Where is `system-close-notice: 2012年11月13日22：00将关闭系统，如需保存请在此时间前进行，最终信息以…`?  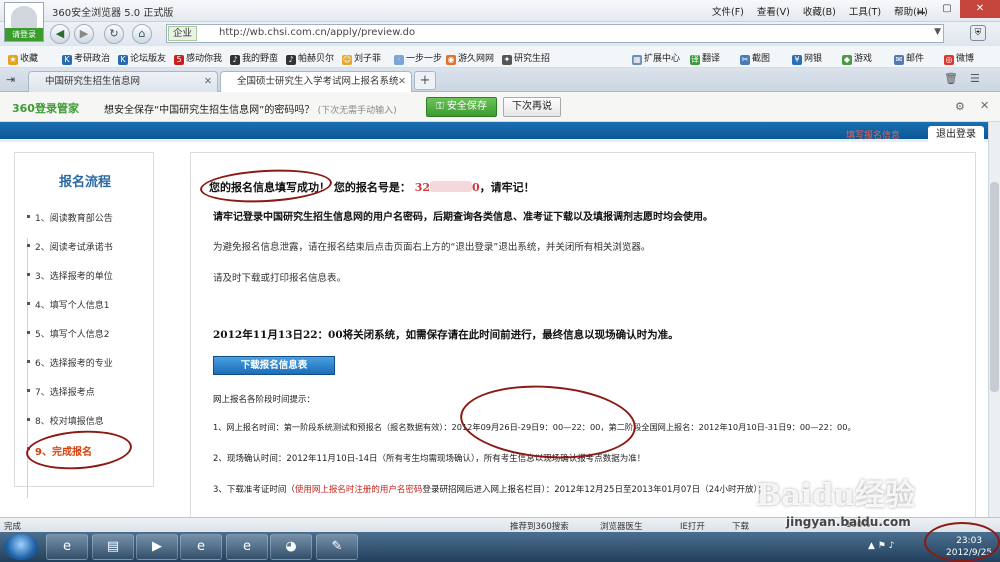
system-close-notice: 2012年11月13日22：00将关闭系统，如需保存请在此时间前进行，最终信息以… is located at coordinates (446, 335).